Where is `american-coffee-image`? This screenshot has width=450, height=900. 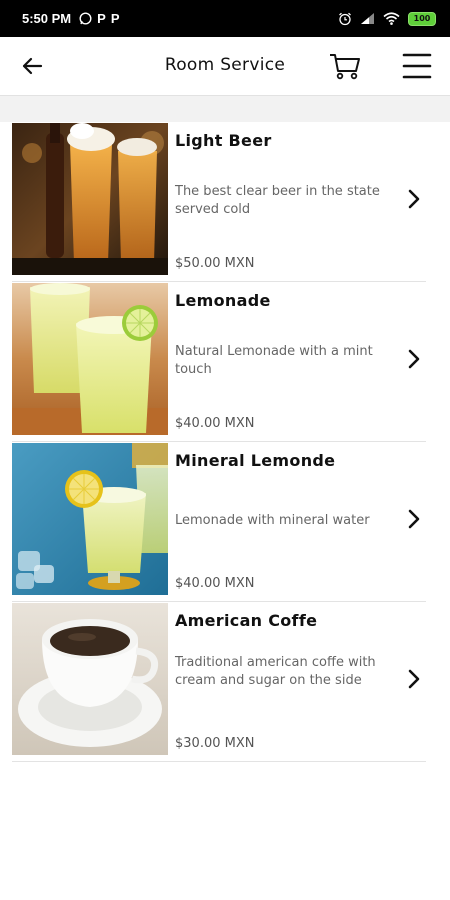
american-coffee-image is located at coordinates (90, 679).